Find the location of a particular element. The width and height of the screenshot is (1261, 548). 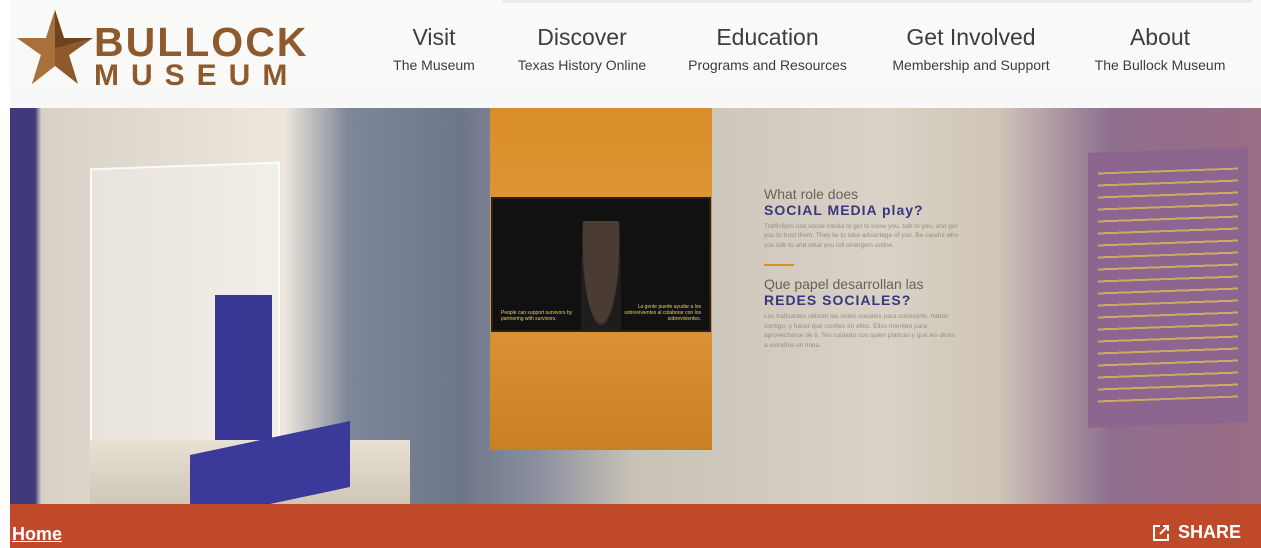

logo-line-2: MUSEUM is located at coordinates (197, 75).